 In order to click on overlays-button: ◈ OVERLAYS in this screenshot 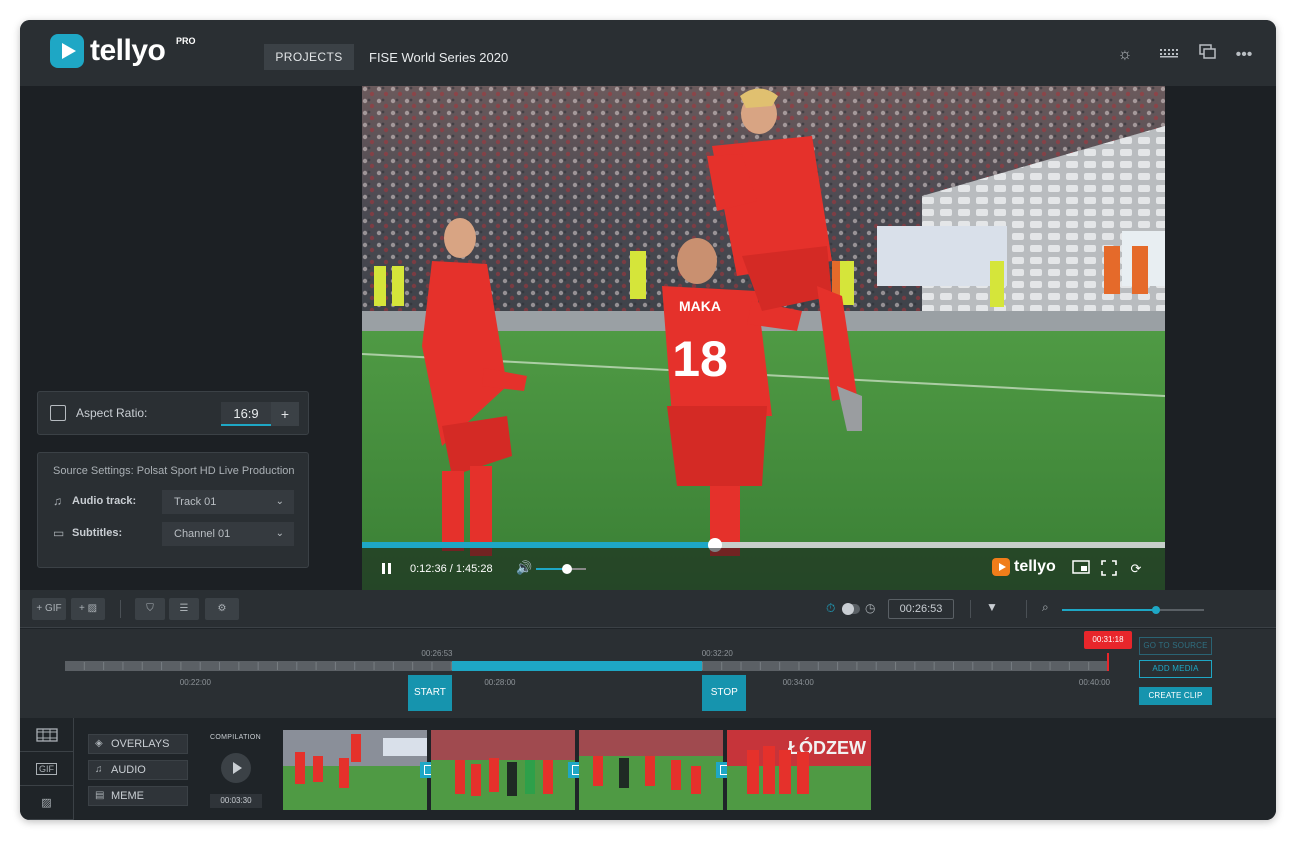, I will do `click(138, 744)`.